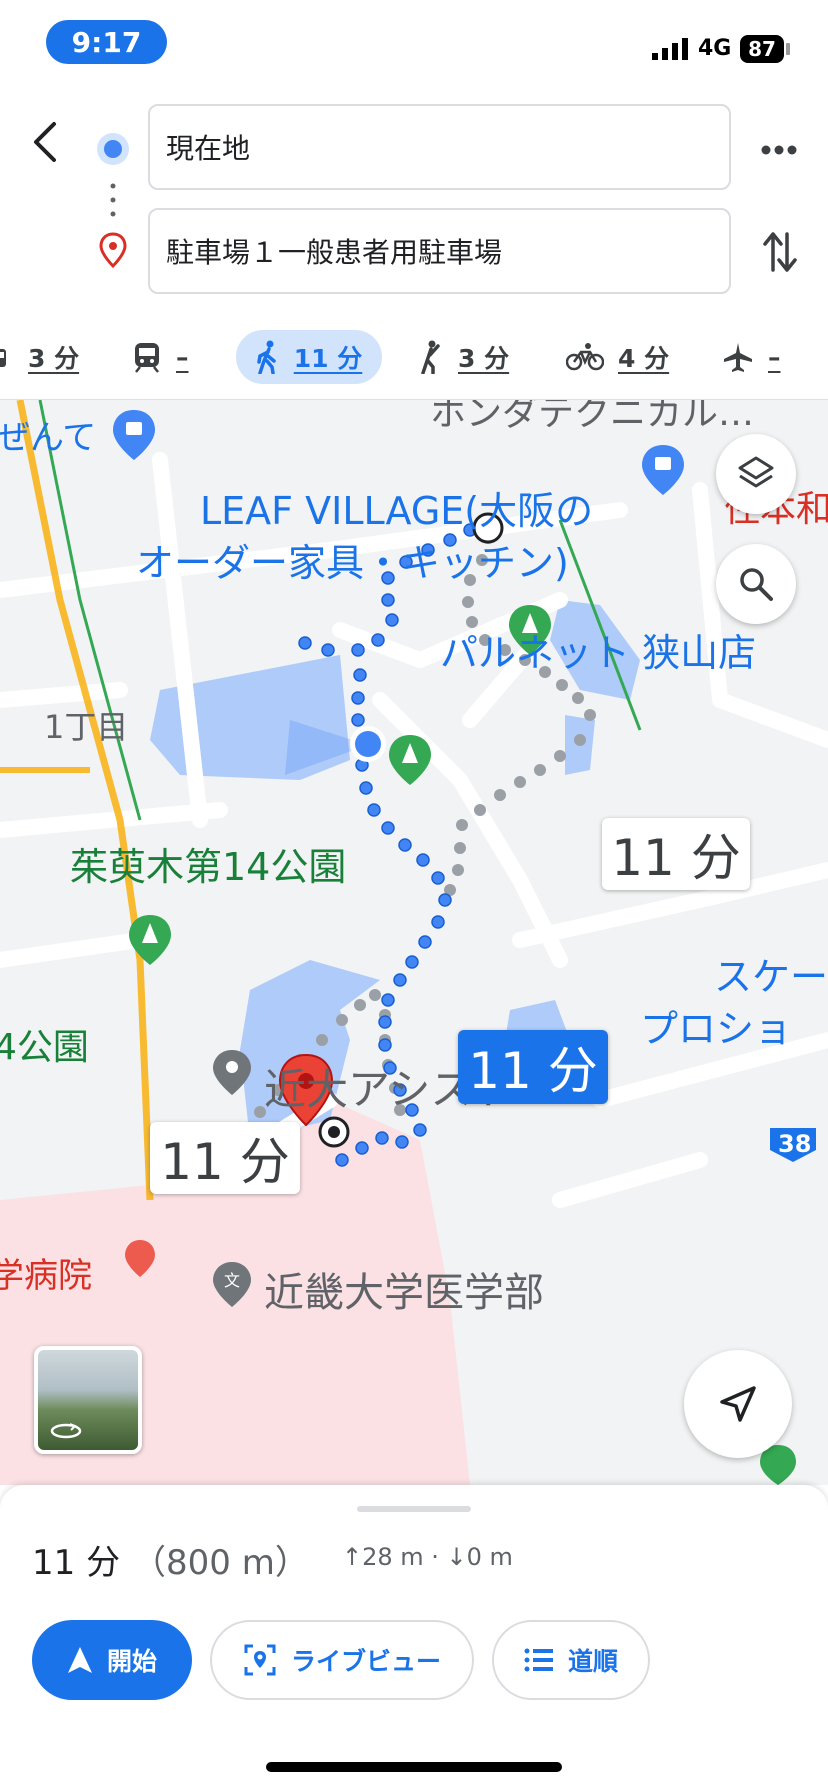 This screenshot has height=1792, width=828. What do you see at coordinates (715, 48) in the screenshot?
I see `network-type: 4G` at bounding box center [715, 48].